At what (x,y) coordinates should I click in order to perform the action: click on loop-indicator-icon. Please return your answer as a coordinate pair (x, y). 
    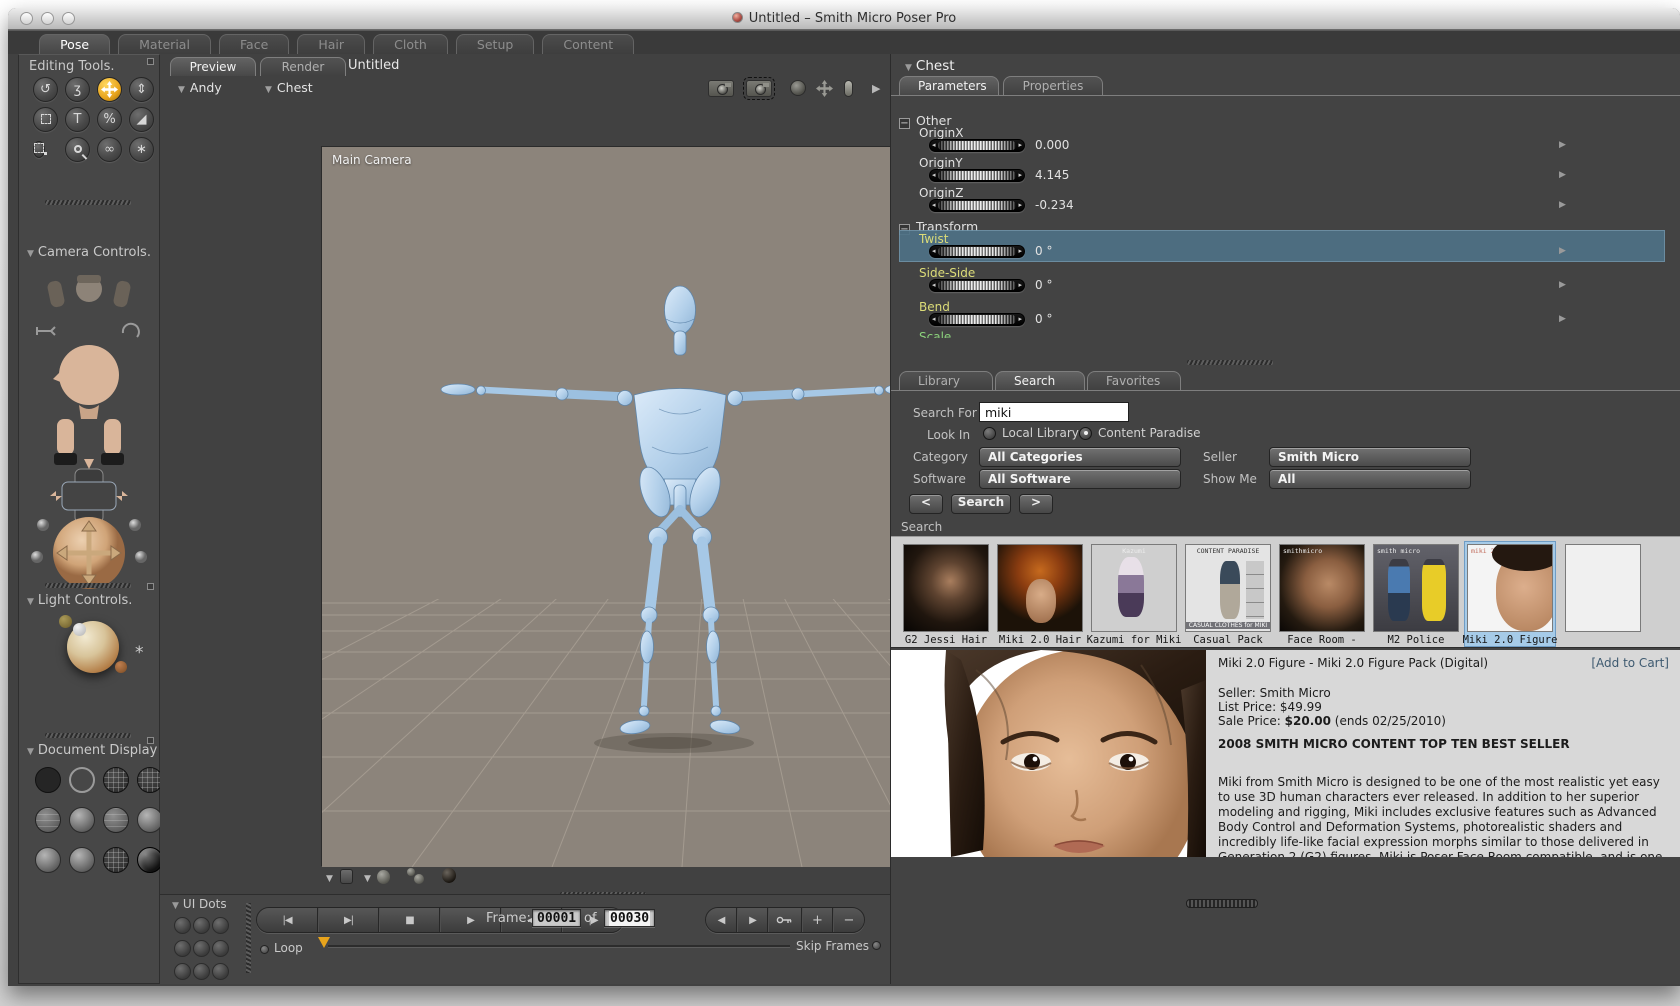
    Looking at the image, I should click on (264, 949).